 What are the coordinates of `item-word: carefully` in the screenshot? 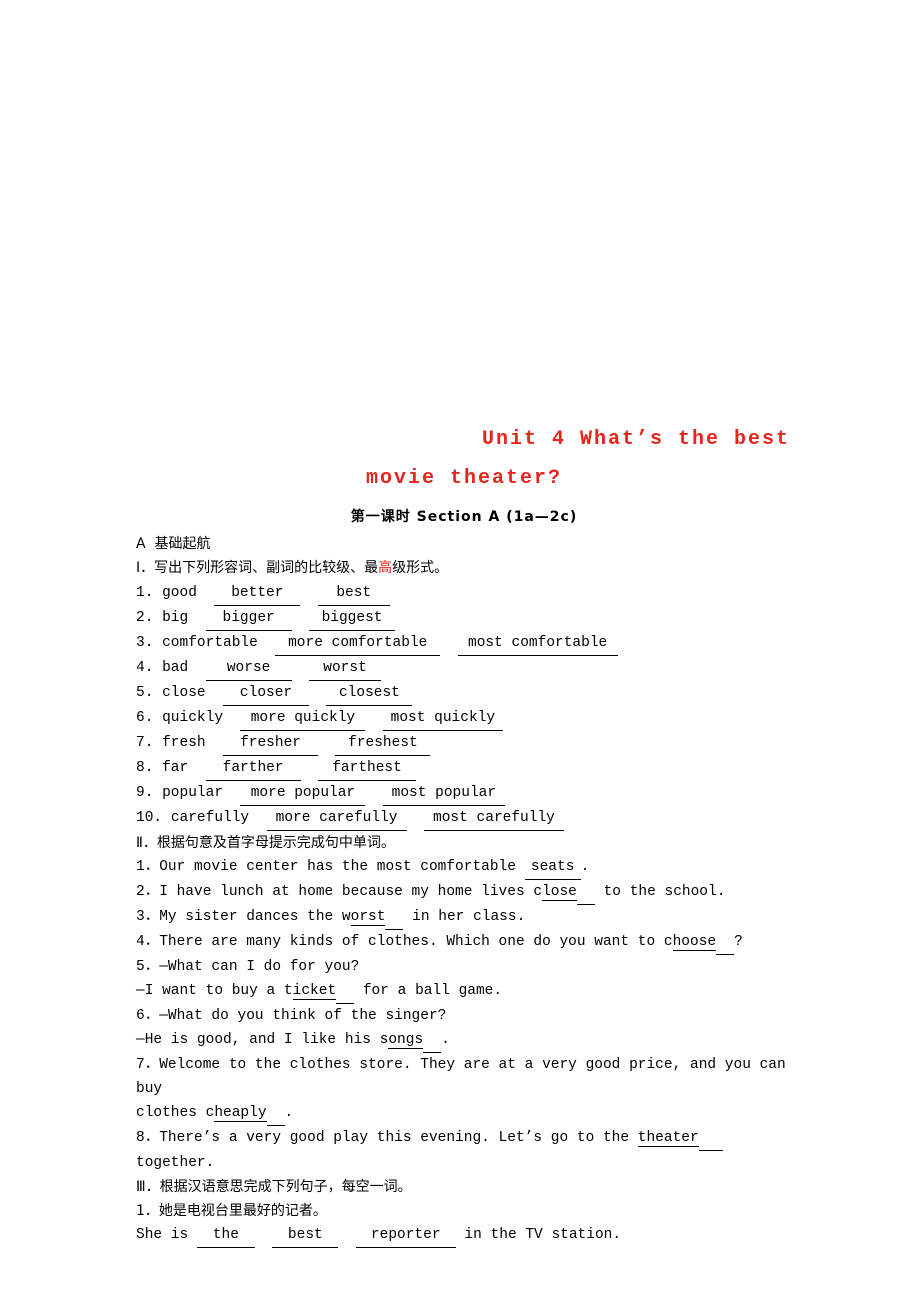 It's located at (210, 818).